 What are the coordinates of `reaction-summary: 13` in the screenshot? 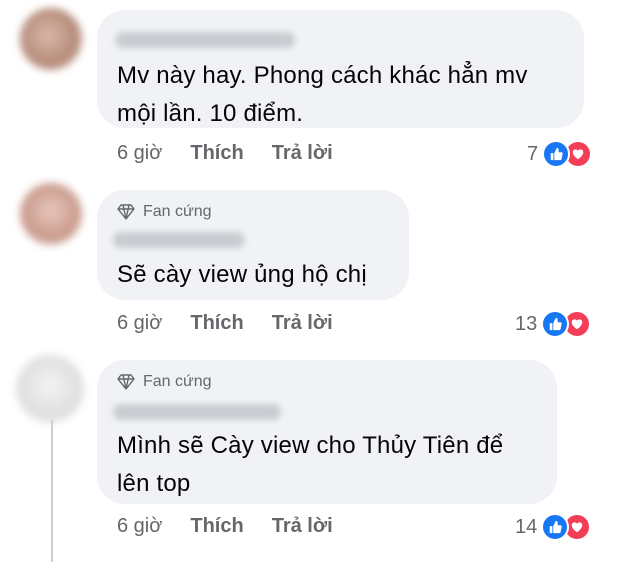 It's located at (553, 324).